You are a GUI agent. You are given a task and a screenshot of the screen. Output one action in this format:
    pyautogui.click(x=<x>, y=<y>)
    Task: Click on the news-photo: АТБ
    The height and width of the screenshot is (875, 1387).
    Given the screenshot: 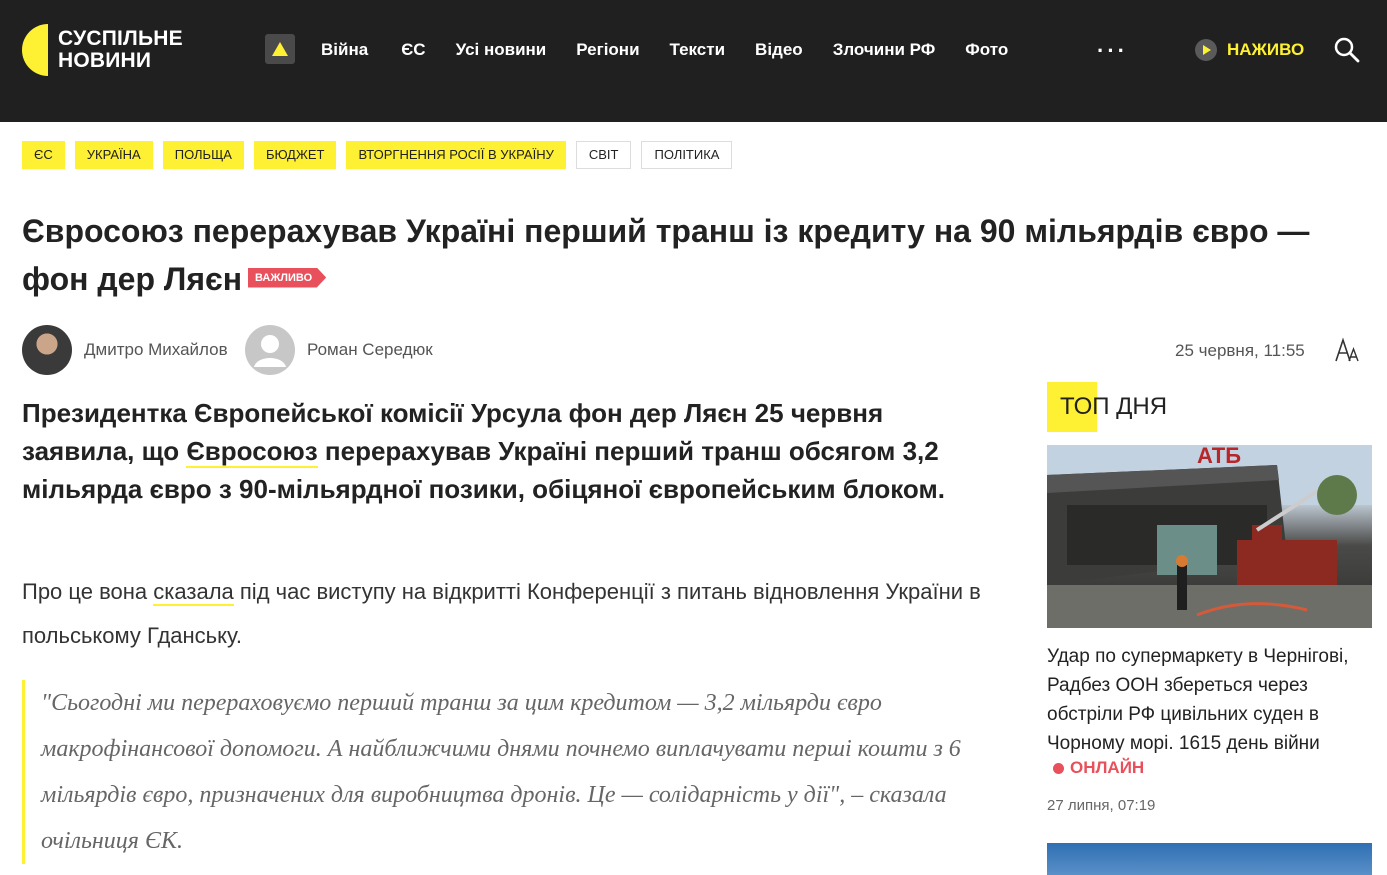 What is the action you would take?
    pyautogui.click(x=1209, y=536)
    